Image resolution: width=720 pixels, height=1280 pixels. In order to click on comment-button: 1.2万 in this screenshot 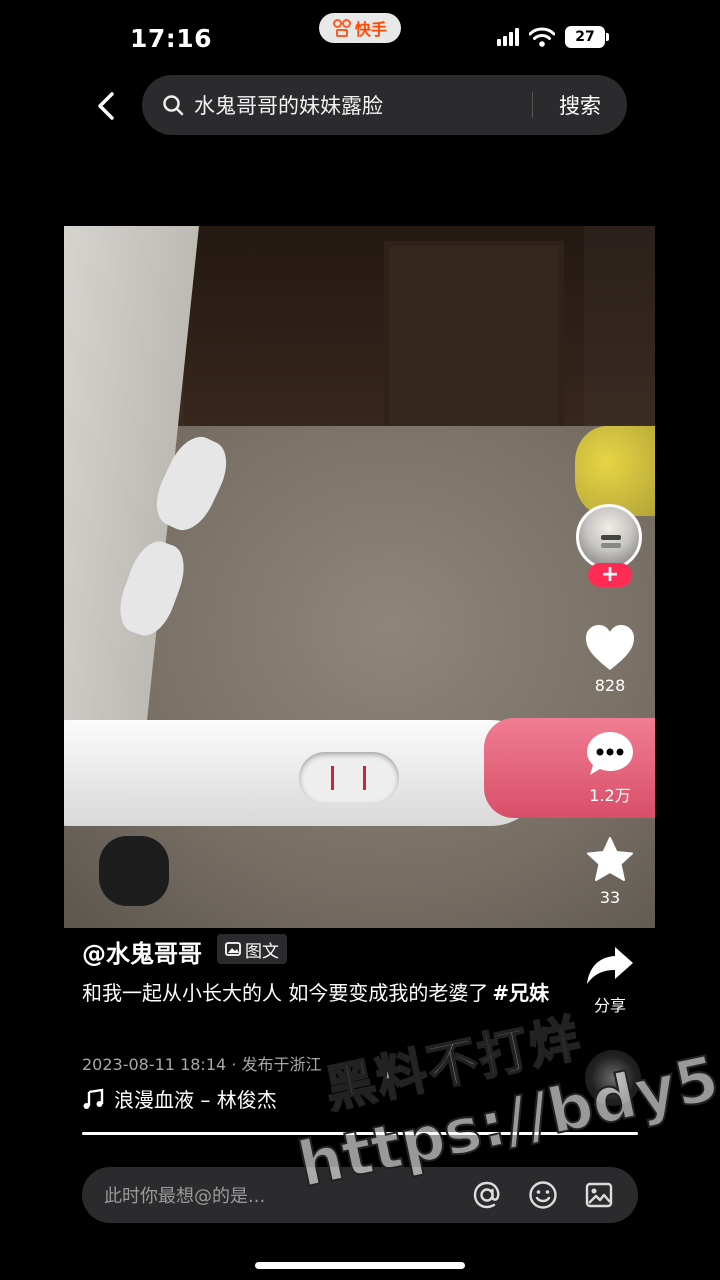, I will do `click(610, 768)`.